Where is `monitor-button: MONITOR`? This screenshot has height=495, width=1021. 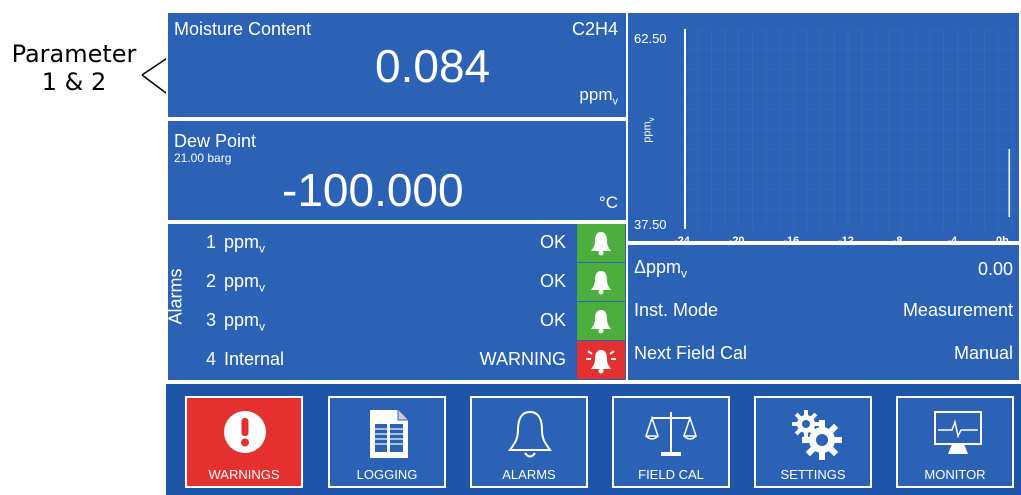 monitor-button: MONITOR is located at coordinates (955, 442).